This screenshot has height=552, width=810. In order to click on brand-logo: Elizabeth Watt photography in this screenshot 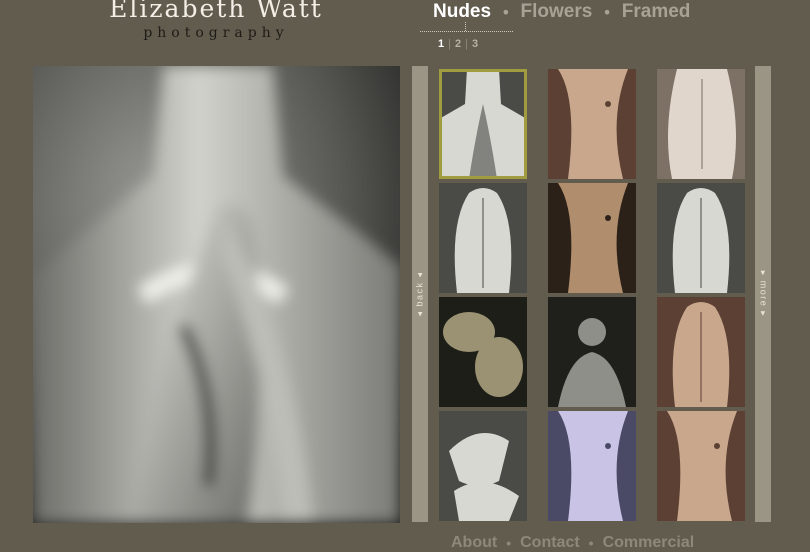, I will do `click(216, 21)`.